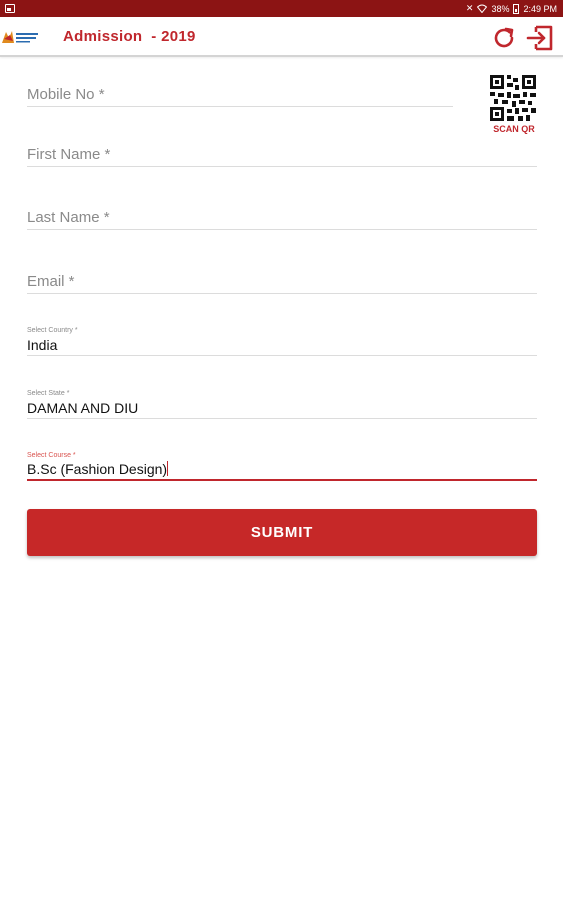  I want to click on last-name-field: Last Name *, so click(282, 219).